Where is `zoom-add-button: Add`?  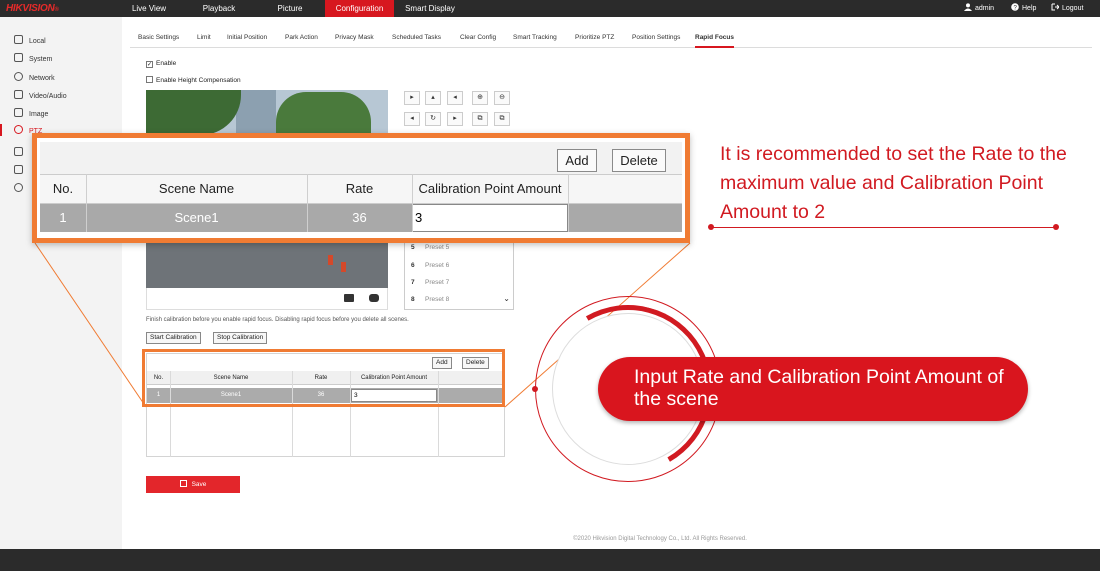
zoom-add-button: Add is located at coordinates (577, 160).